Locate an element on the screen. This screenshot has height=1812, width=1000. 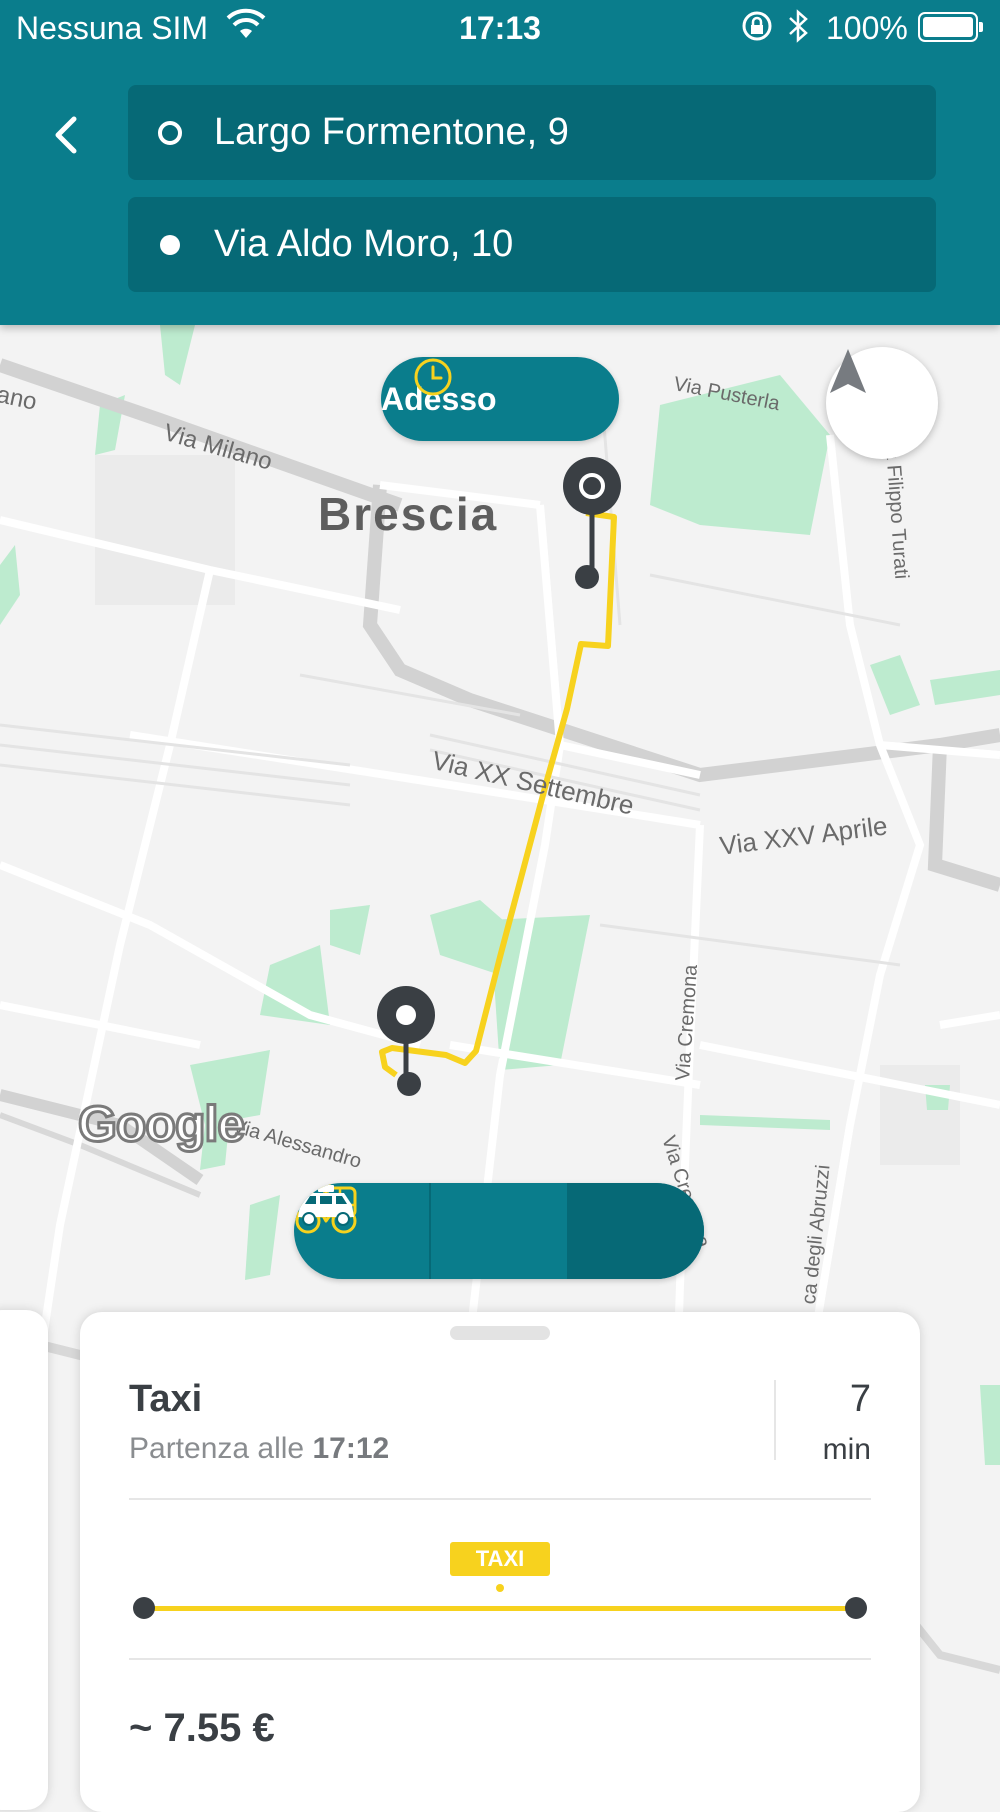
destination-value: Via Aldo Moro, 10 is located at coordinates (364, 244).